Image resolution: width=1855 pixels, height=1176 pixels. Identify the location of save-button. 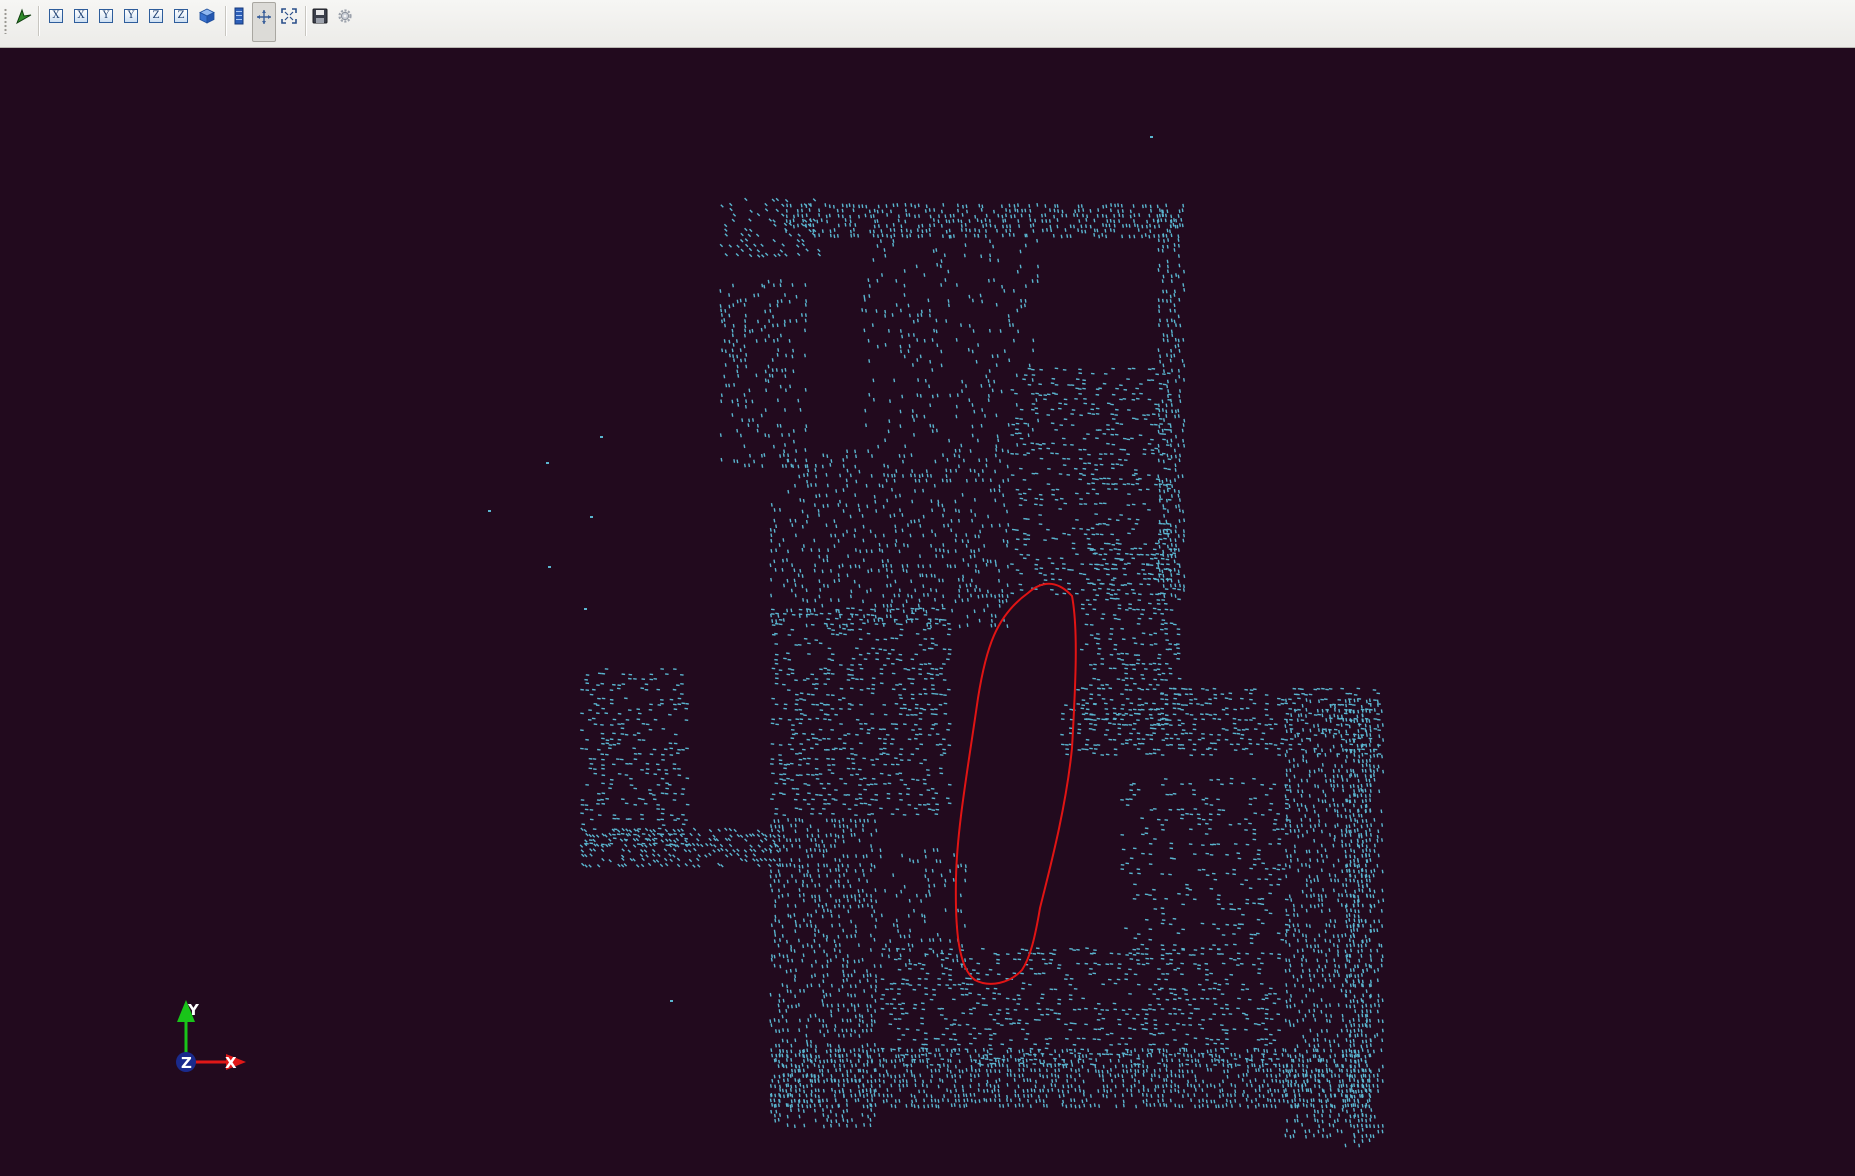
(320, 16).